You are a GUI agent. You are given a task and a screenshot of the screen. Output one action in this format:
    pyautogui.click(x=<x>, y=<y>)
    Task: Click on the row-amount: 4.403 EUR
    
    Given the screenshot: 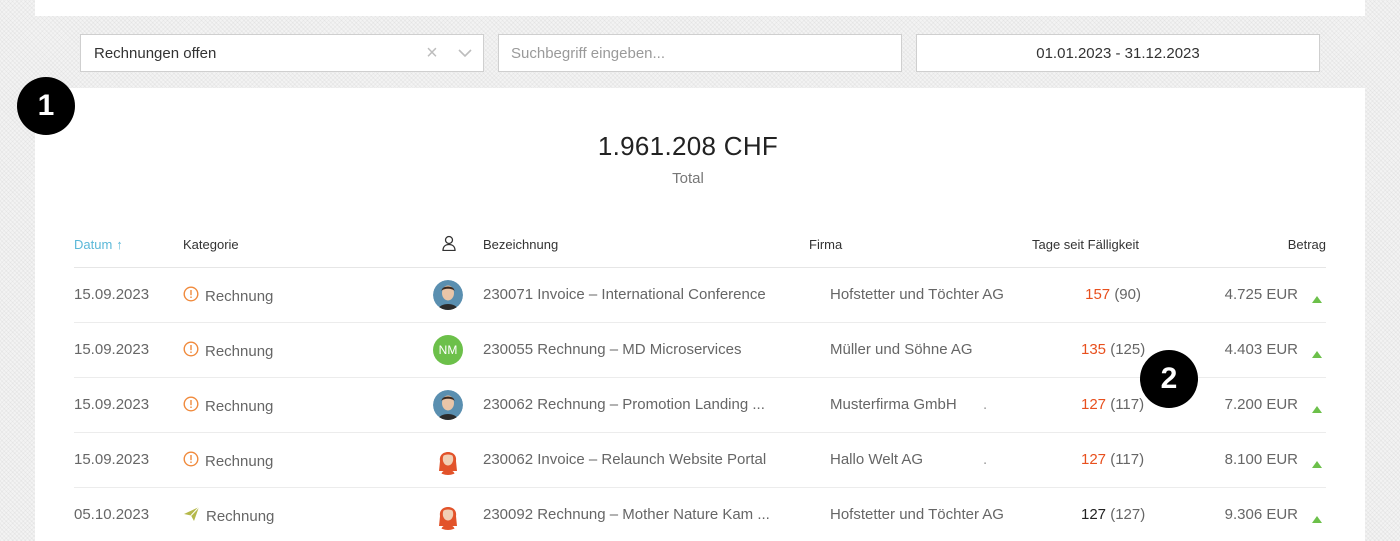 What is the action you would take?
    pyautogui.click(x=1261, y=349)
    